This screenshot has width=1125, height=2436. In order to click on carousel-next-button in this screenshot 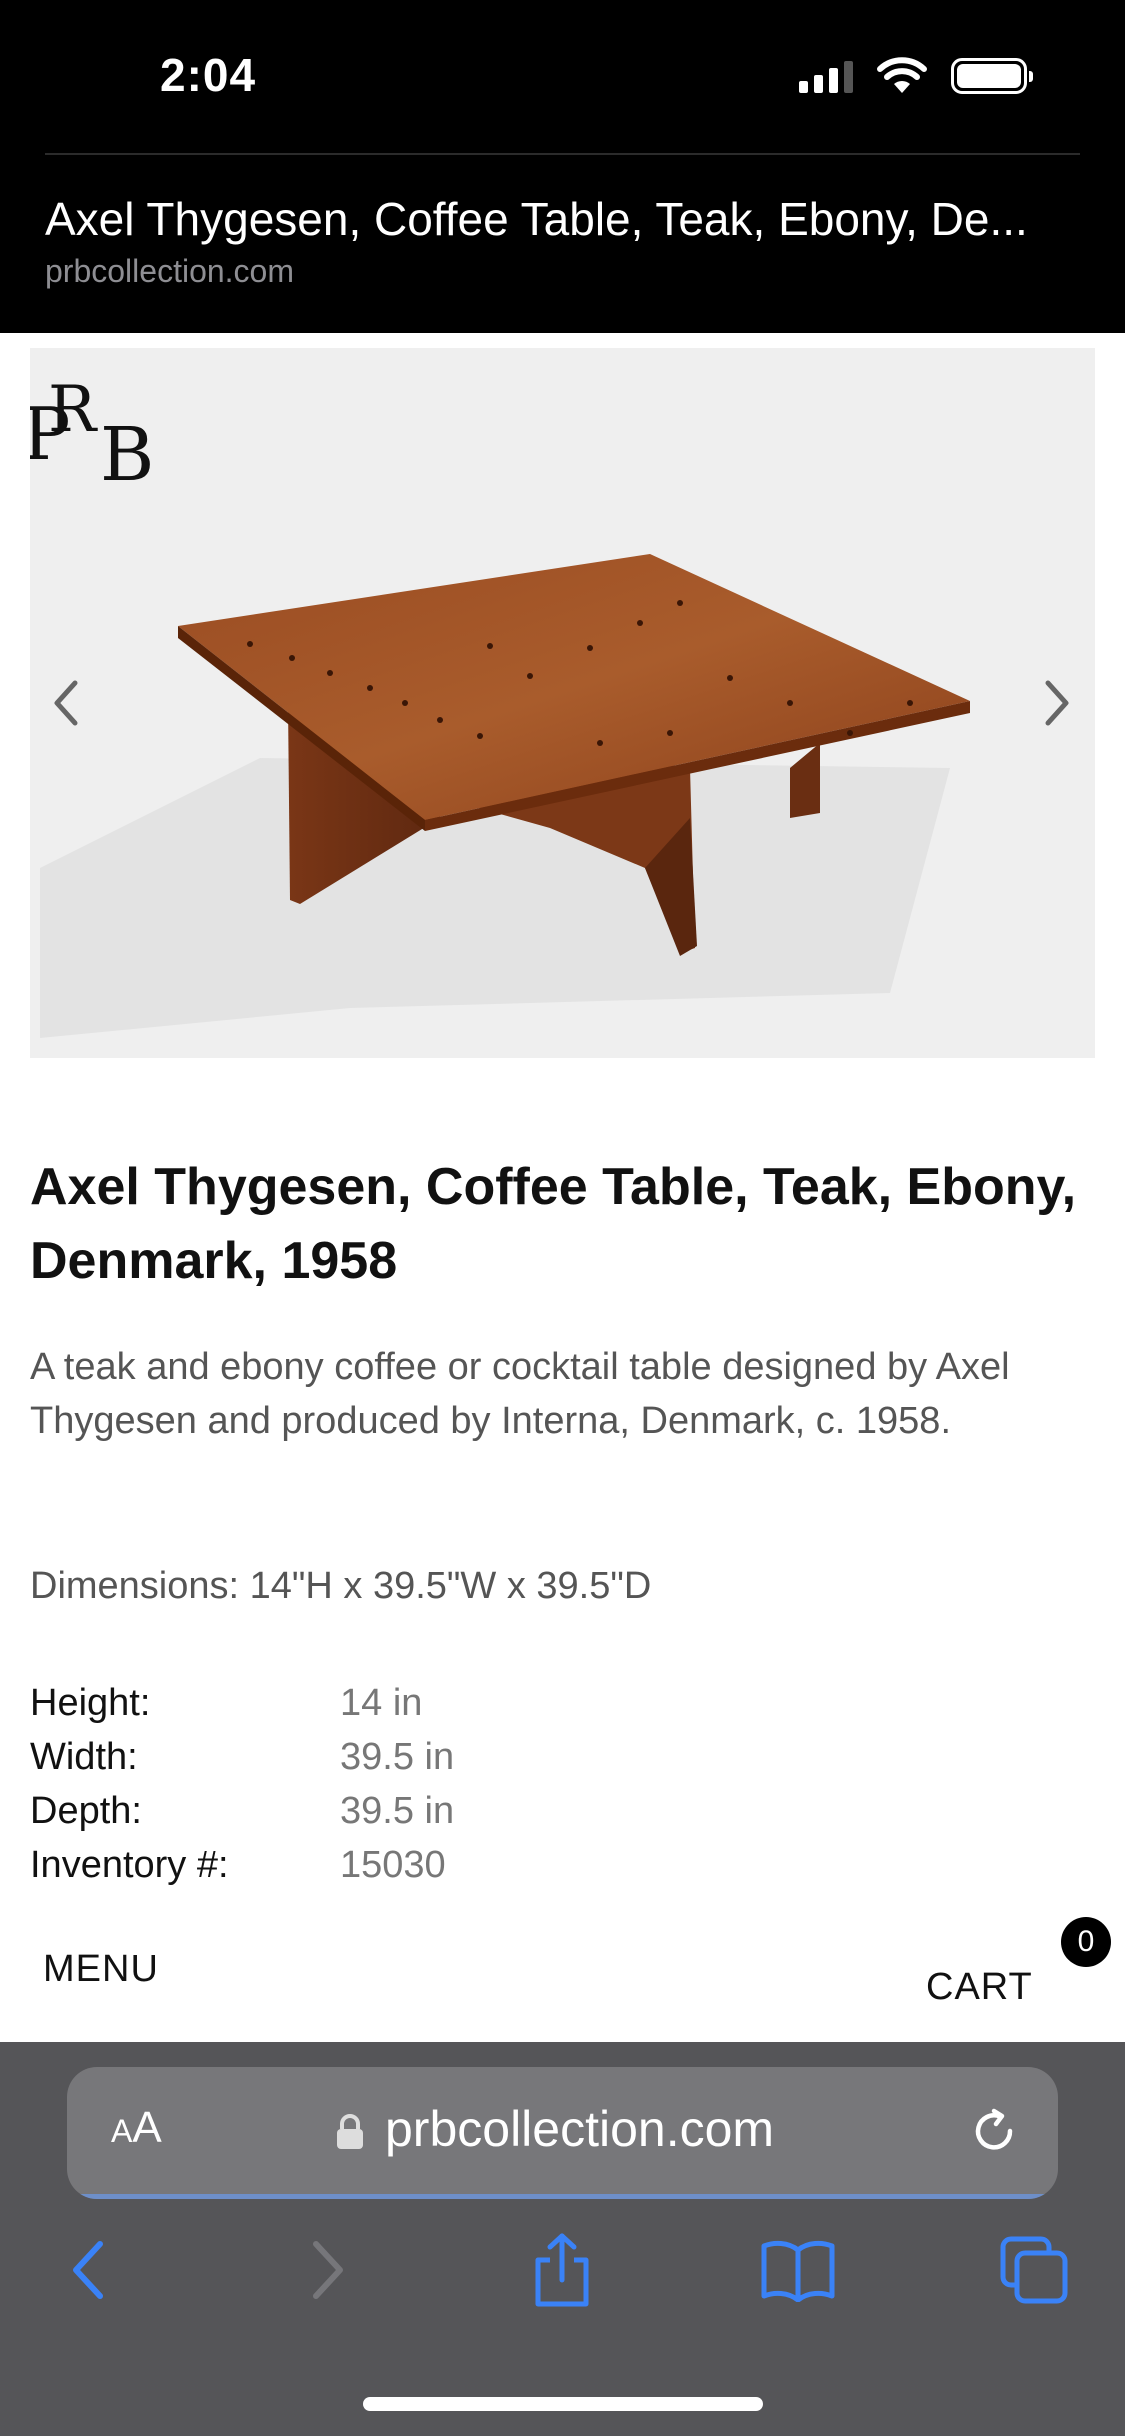, I will do `click(1057, 703)`.